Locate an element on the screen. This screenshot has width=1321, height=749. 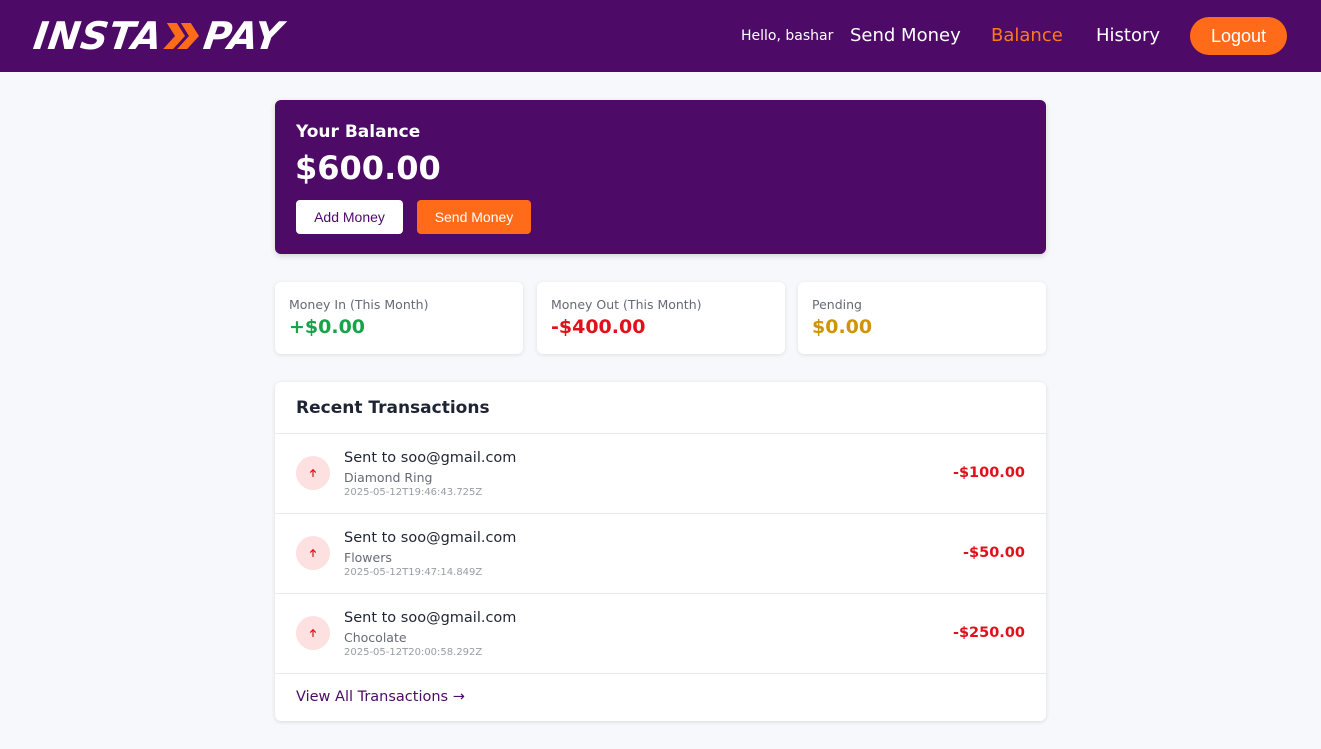
nav-send-money: Send Money is located at coordinates (905, 36).